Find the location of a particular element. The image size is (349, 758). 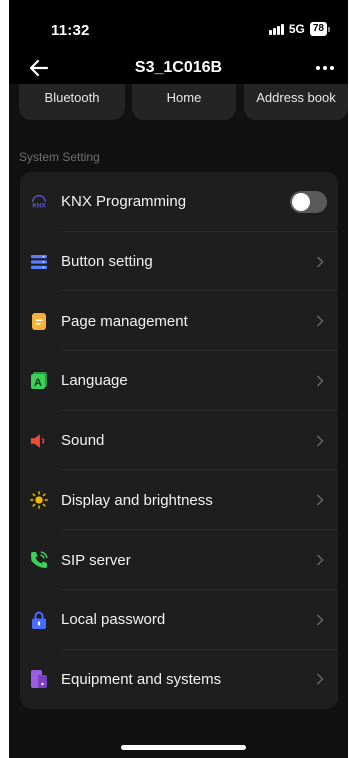

device-icon is located at coordinates (39, 679).